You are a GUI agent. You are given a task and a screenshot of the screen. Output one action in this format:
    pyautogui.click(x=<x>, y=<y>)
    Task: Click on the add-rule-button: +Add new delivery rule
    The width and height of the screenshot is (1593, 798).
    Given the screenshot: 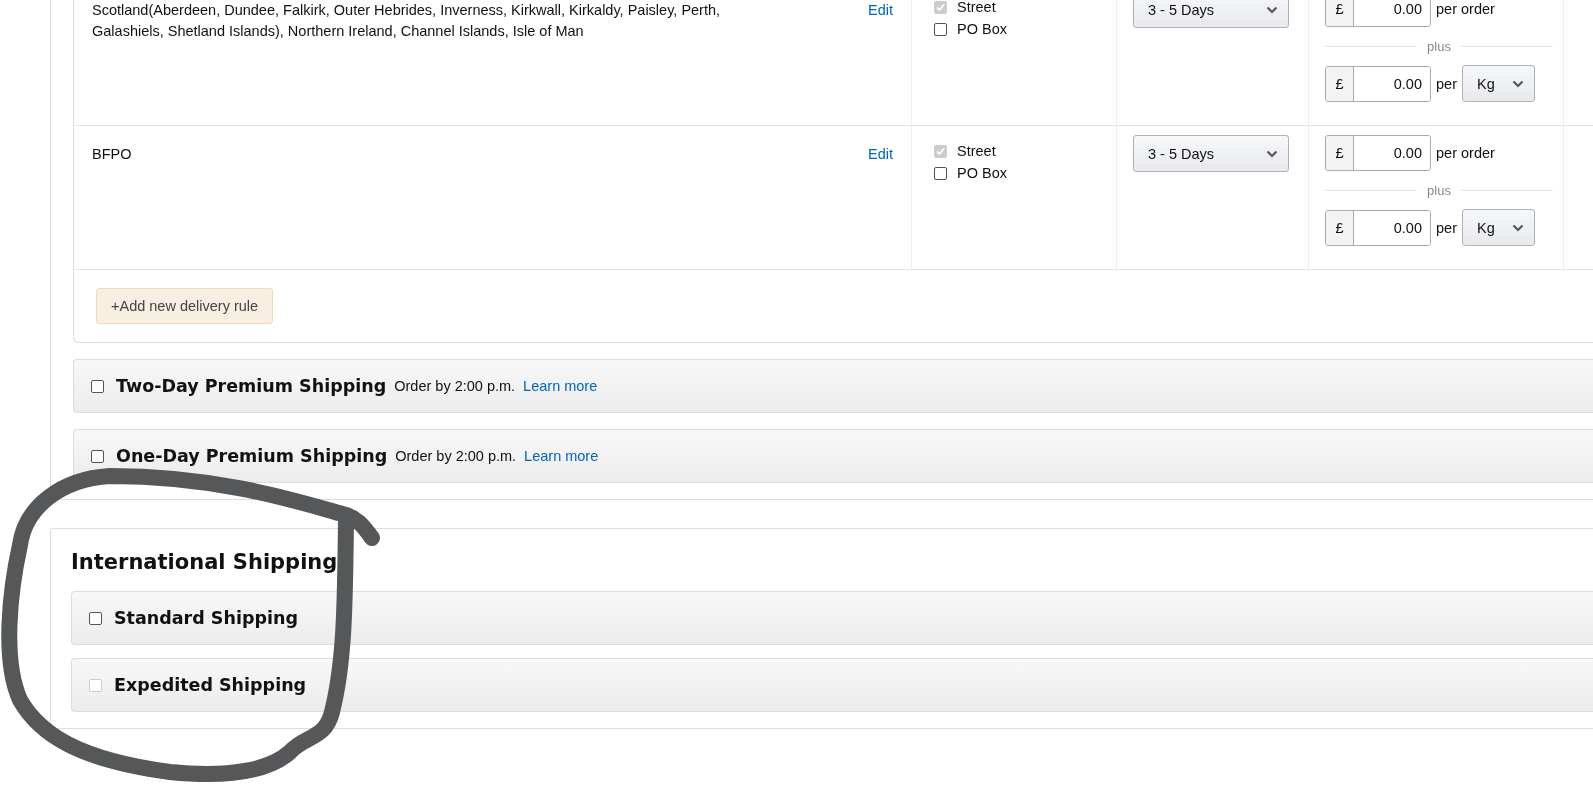 What is the action you would take?
    pyautogui.click(x=185, y=306)
    